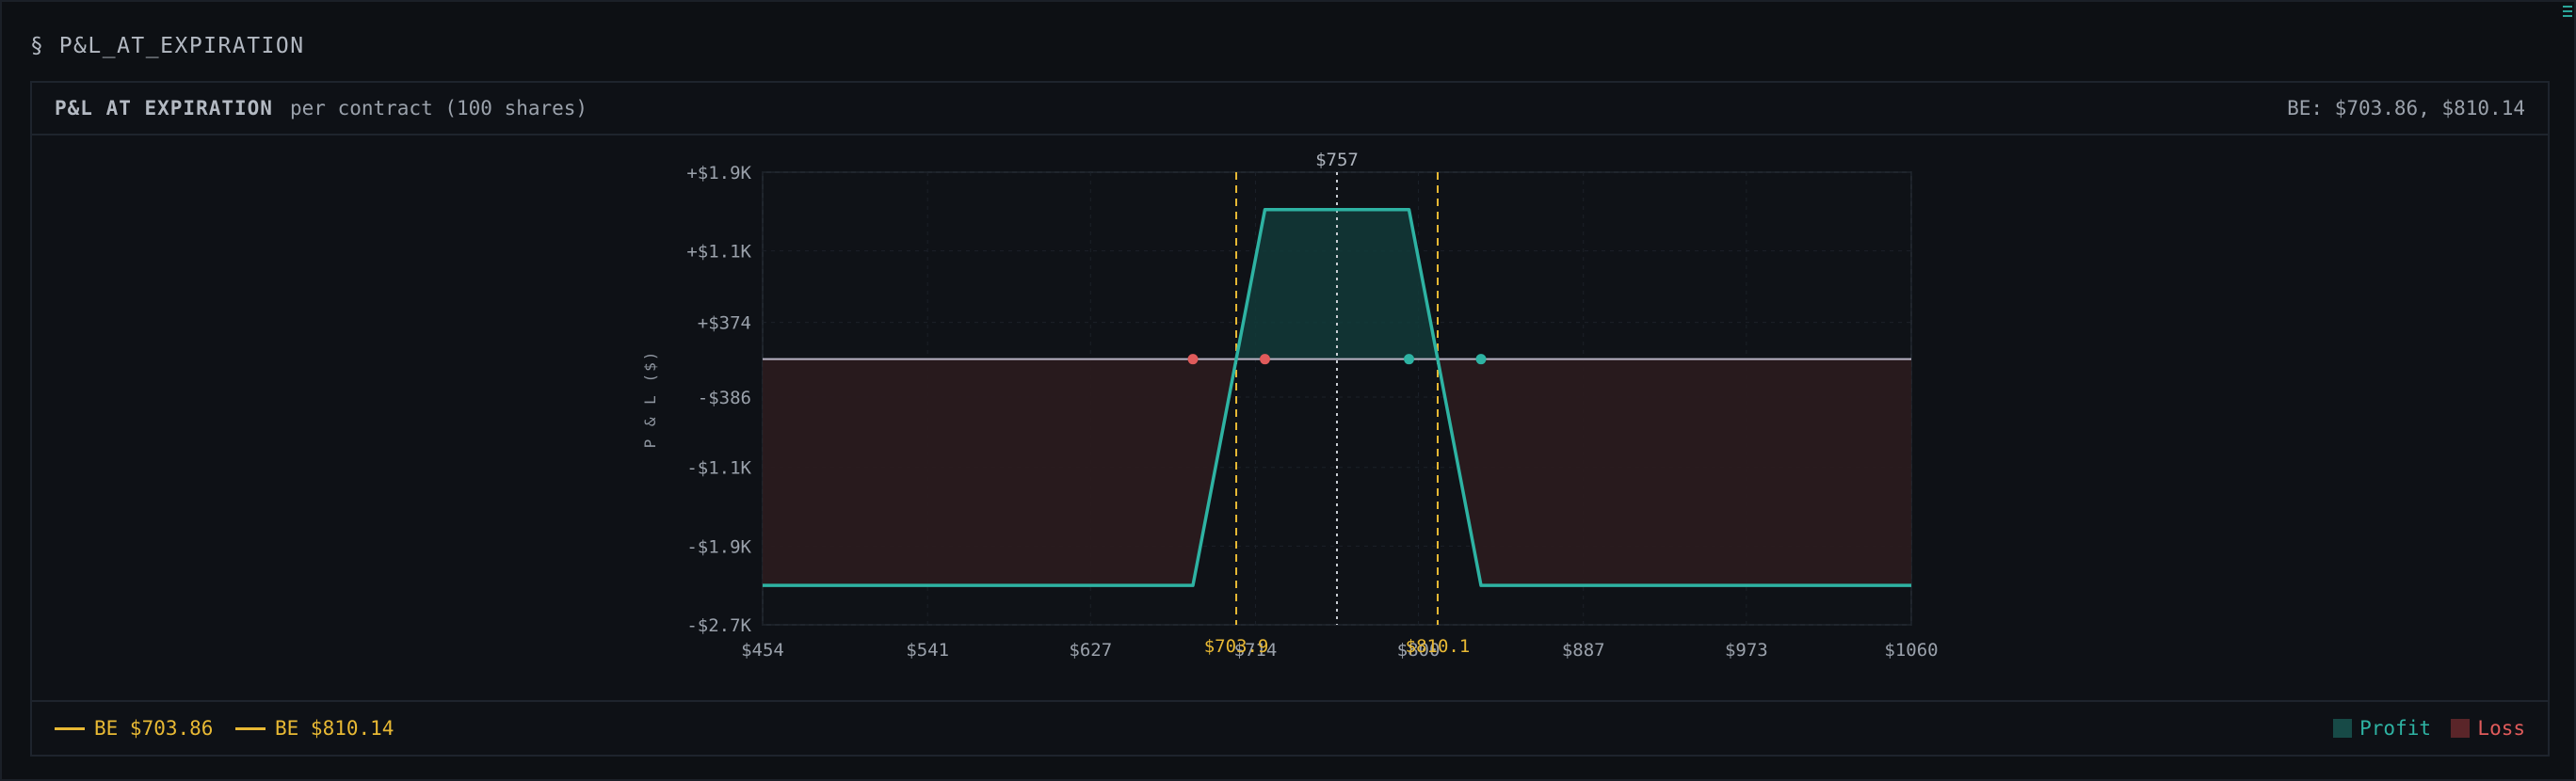  Describe the element at coordinates (1583, 650) in the screenshot. I see `x-tick-label: $887` at that location.